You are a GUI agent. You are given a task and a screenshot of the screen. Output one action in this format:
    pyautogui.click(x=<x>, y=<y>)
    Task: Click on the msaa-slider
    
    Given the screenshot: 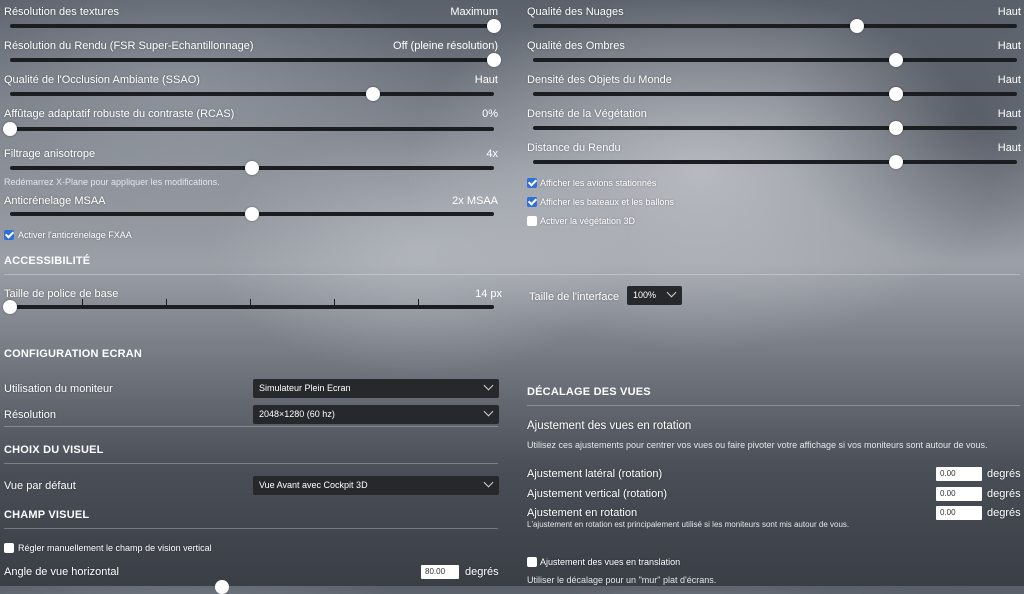 What is the action you would take?
    pyautogui.click(x=252, y=214)
    